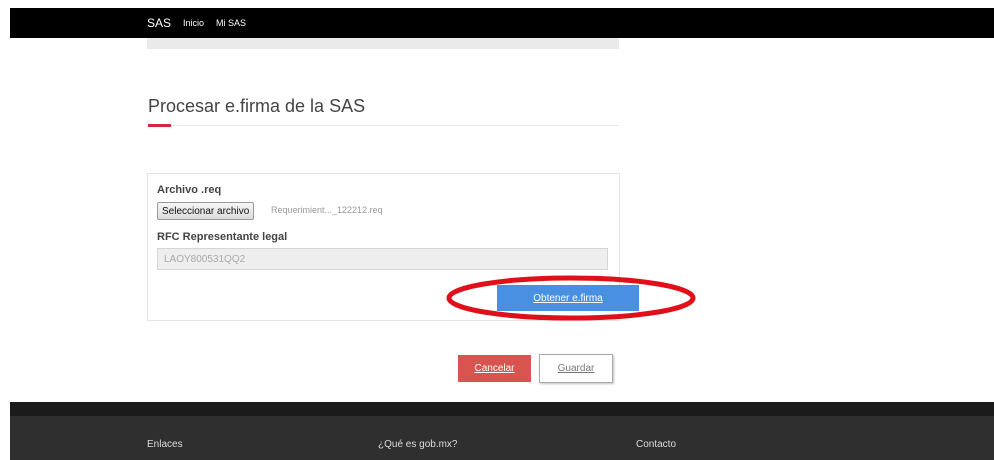  What do you see at coordinates (382, 259) in the screenshot?
I see `rfc-input: LAOY800531QQ2` at bounding box center [382, 259].